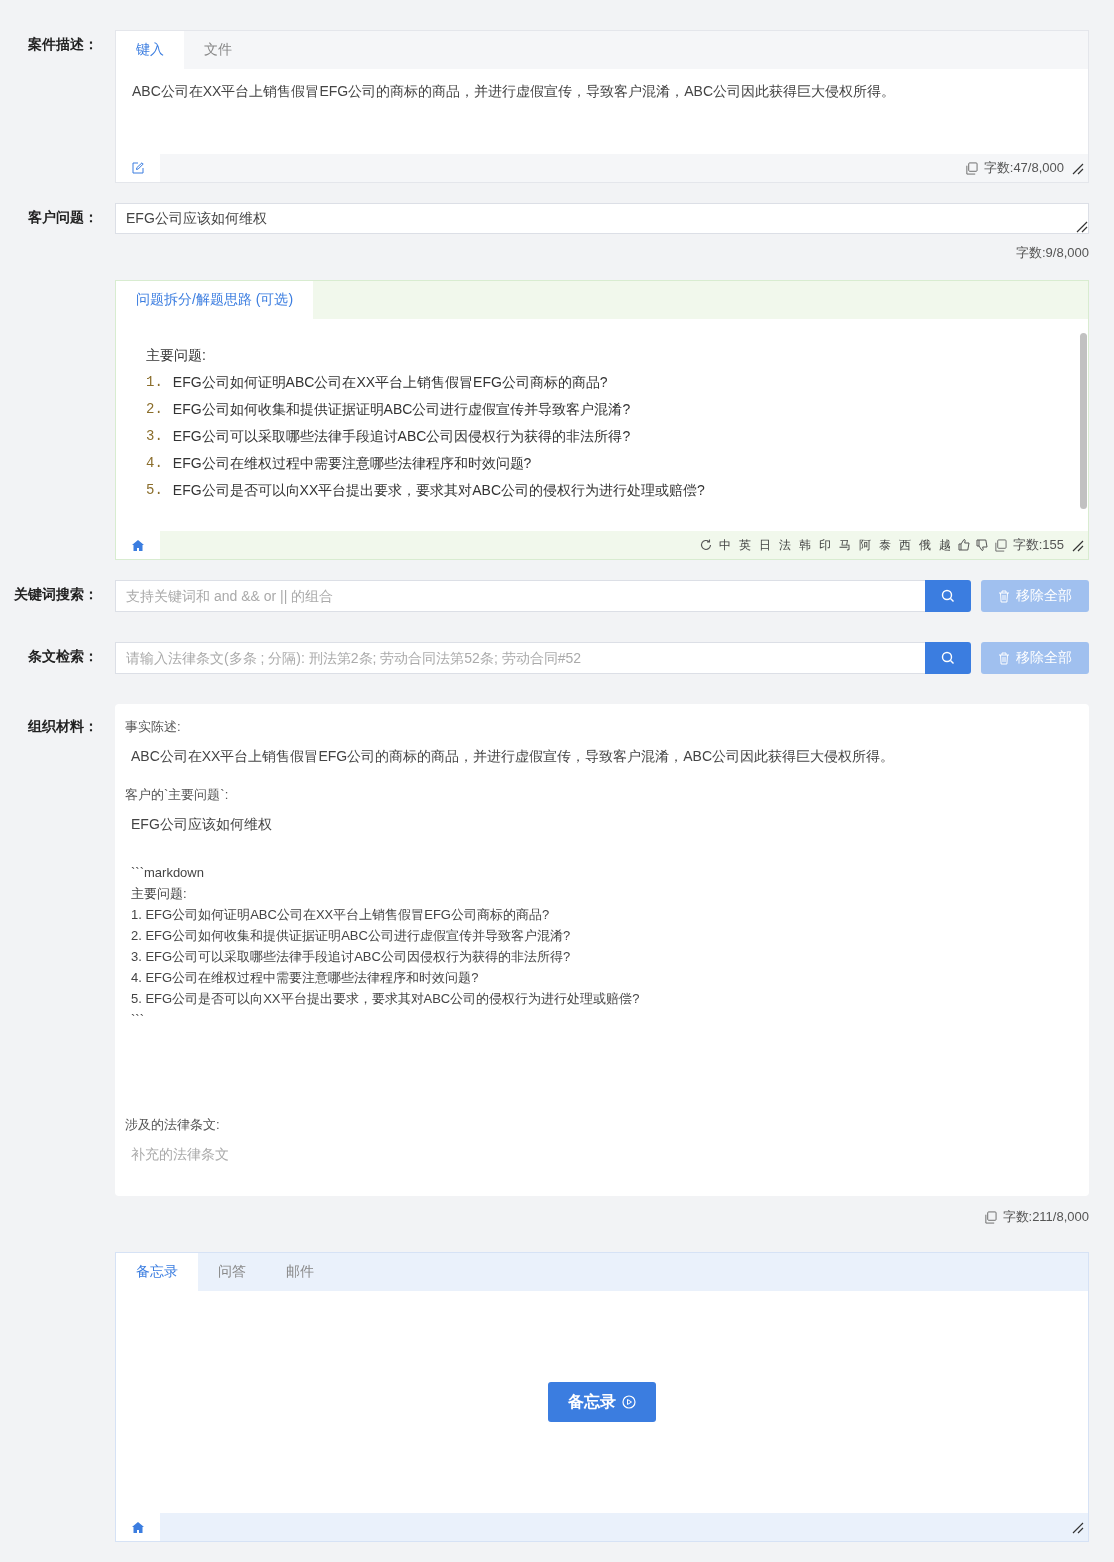 This screenshot has height=1562, width=1114. What do you see at coordinates (201, 825) in the screenshot?
I see `section-text: EFG公司应该如何维权` at bounding box center [201, 825].